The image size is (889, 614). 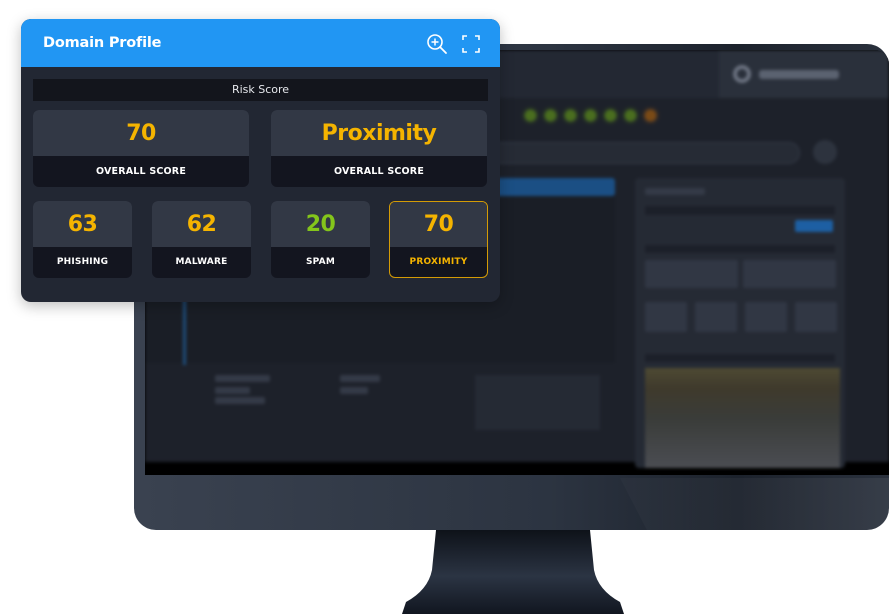 I want to click on bg-round-button, so click(x=825, y=152).